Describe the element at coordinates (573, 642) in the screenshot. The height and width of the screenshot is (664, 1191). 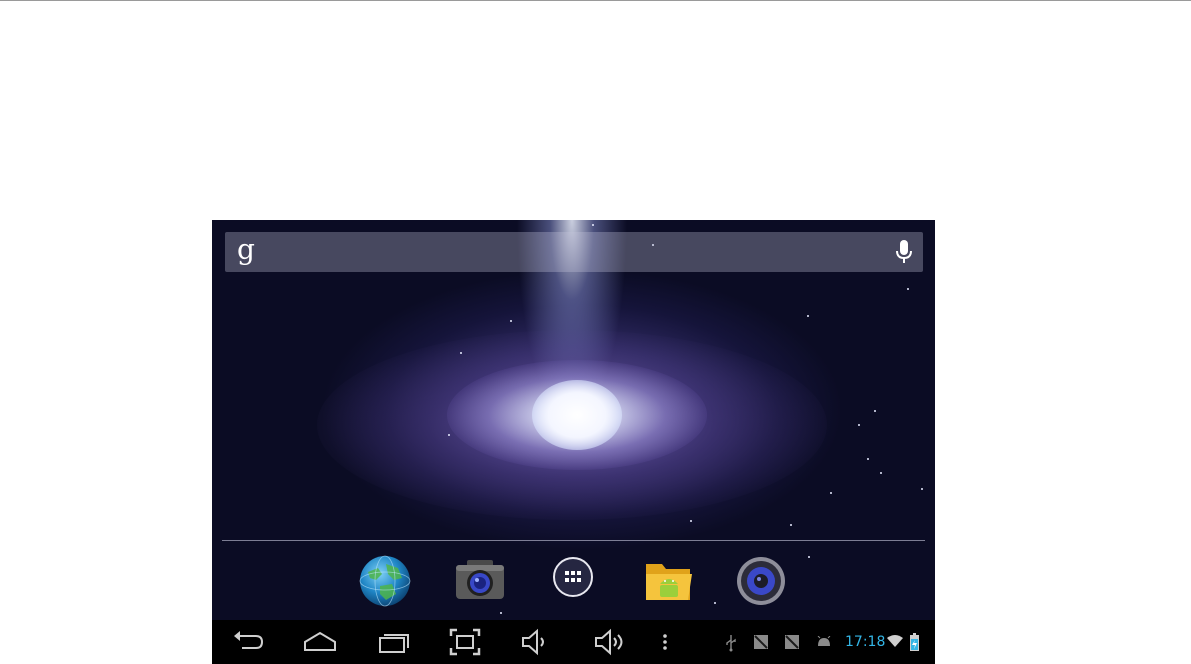
I see `navigation-bar: 17:18` at that location.